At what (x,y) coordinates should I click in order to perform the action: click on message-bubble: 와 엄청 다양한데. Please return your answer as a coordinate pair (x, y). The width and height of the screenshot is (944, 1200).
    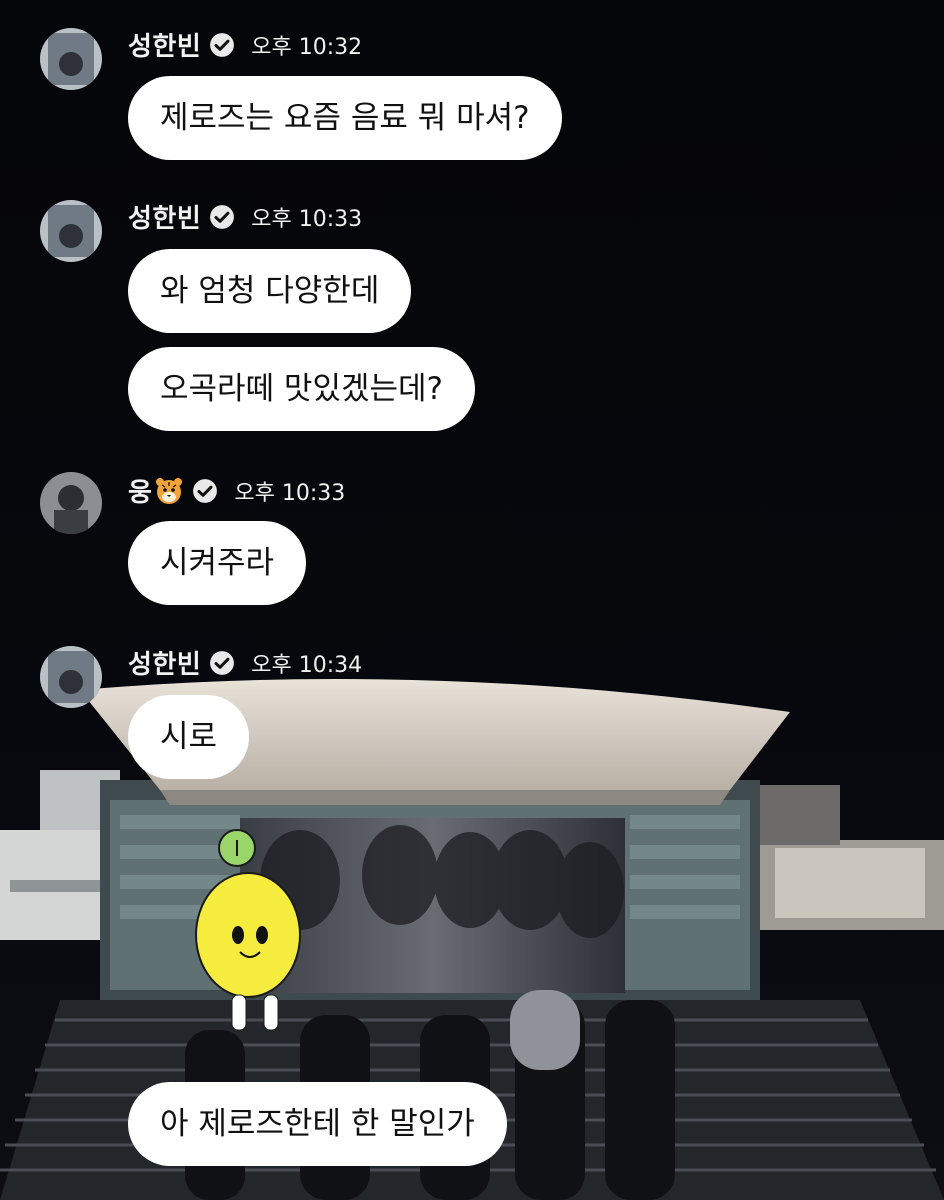
    Looking at the image, I should click on (270, 291).